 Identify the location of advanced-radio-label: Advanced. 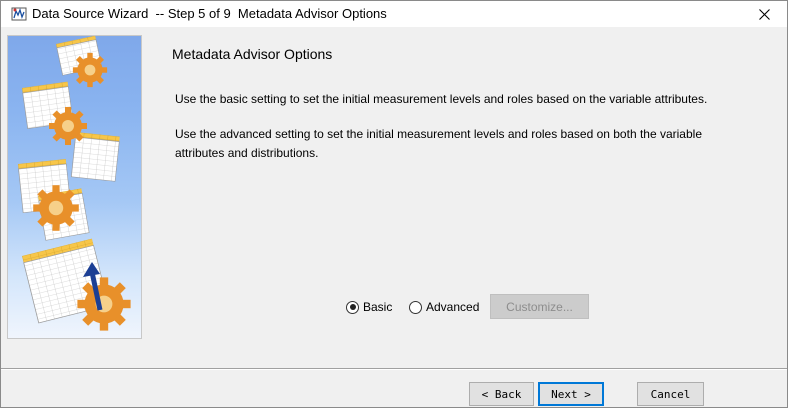
(453, 307).